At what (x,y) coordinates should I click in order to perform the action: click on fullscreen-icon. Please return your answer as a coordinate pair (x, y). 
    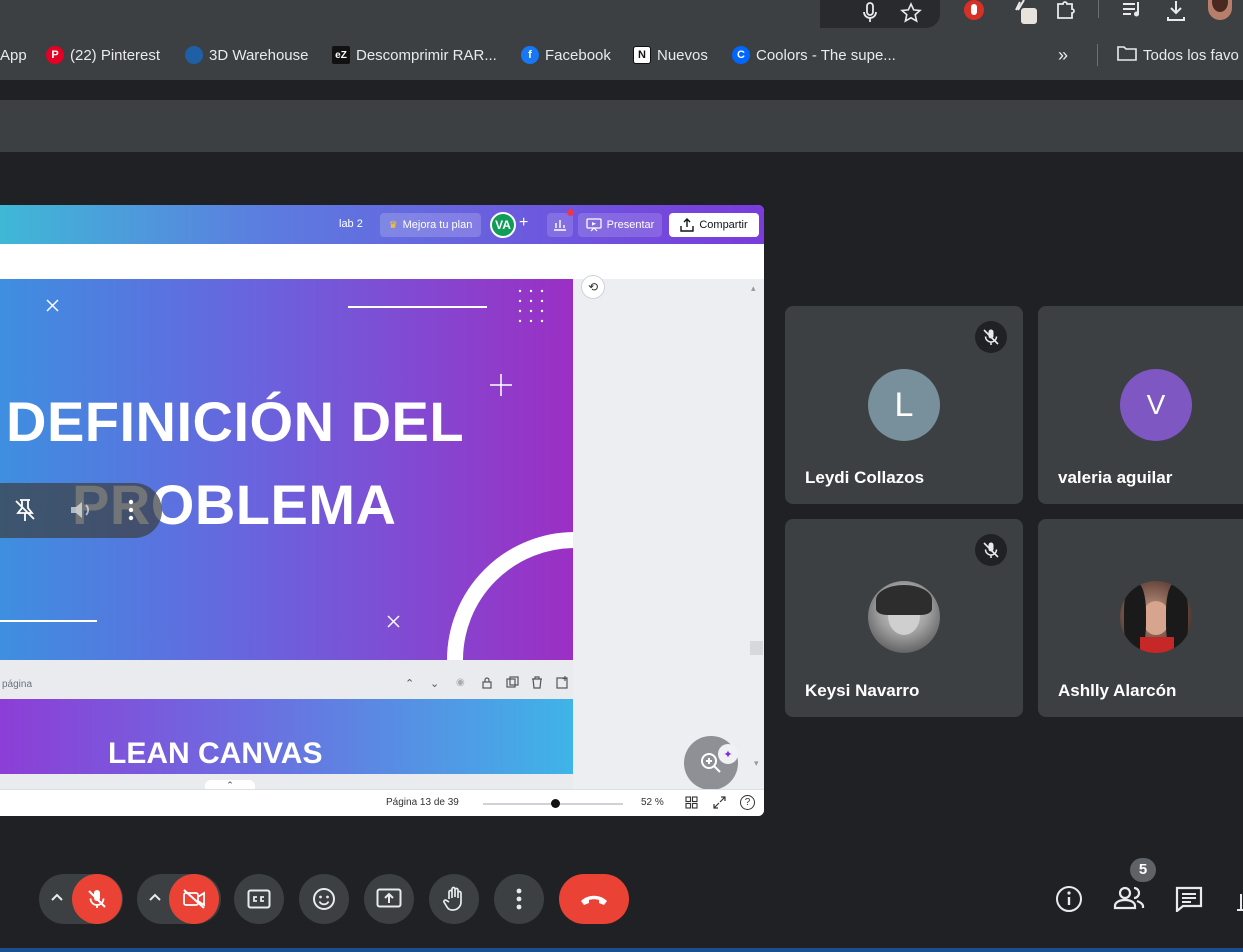
    Looking at the image, I should click on (719, 805).